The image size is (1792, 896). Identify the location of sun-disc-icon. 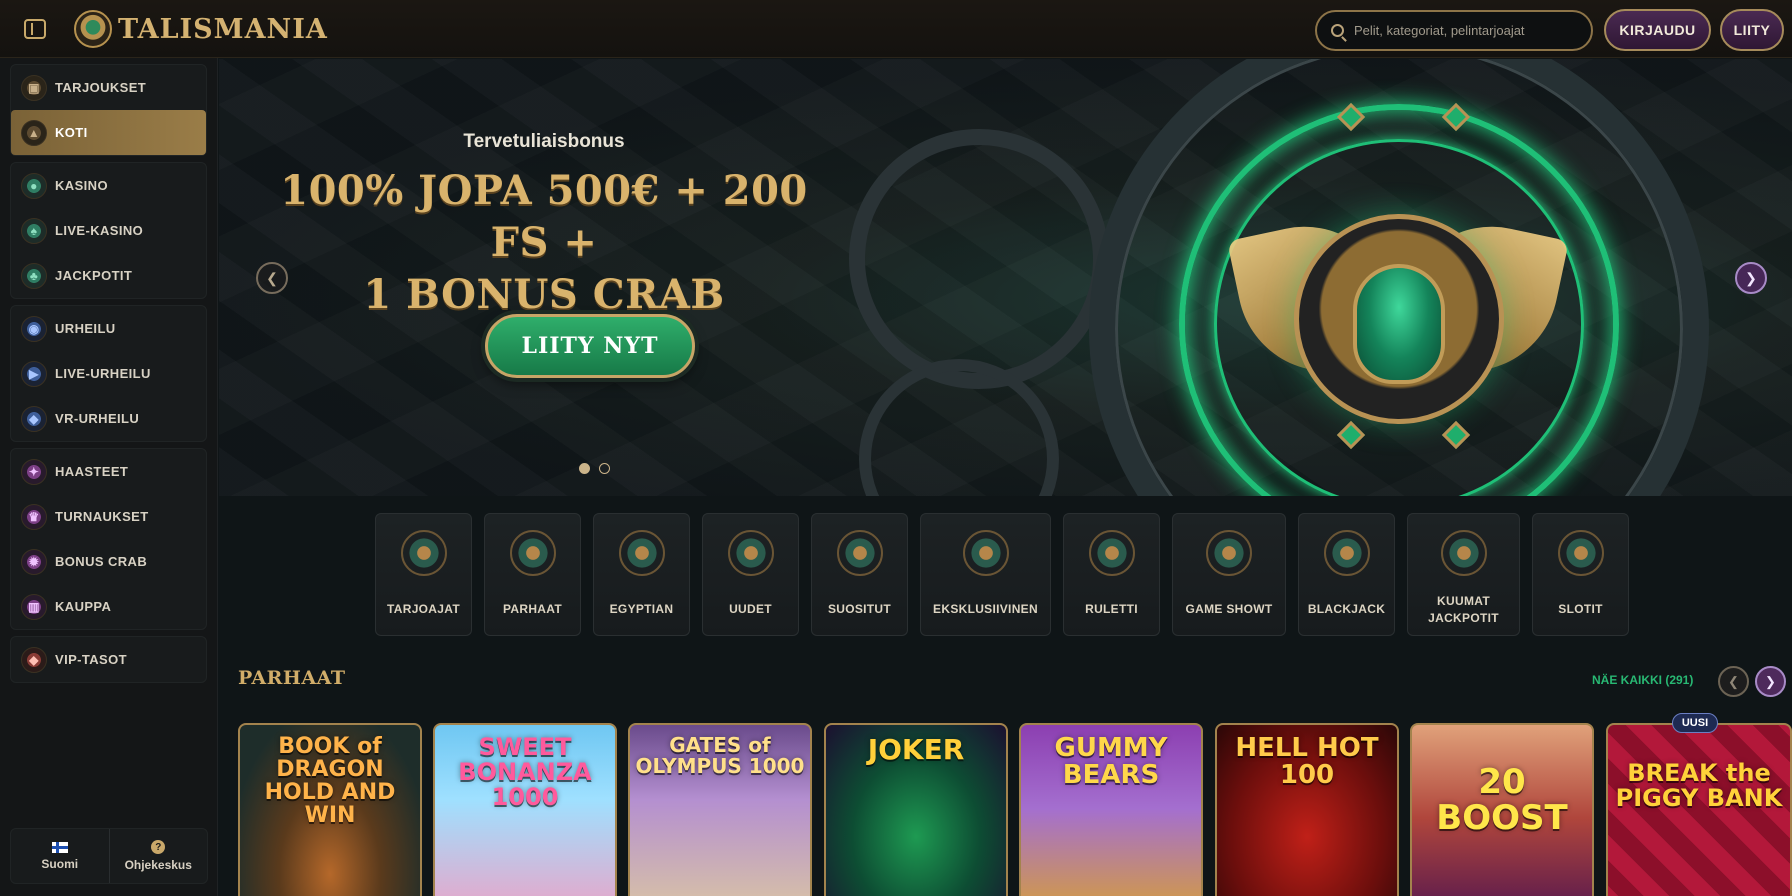
(750, 553).